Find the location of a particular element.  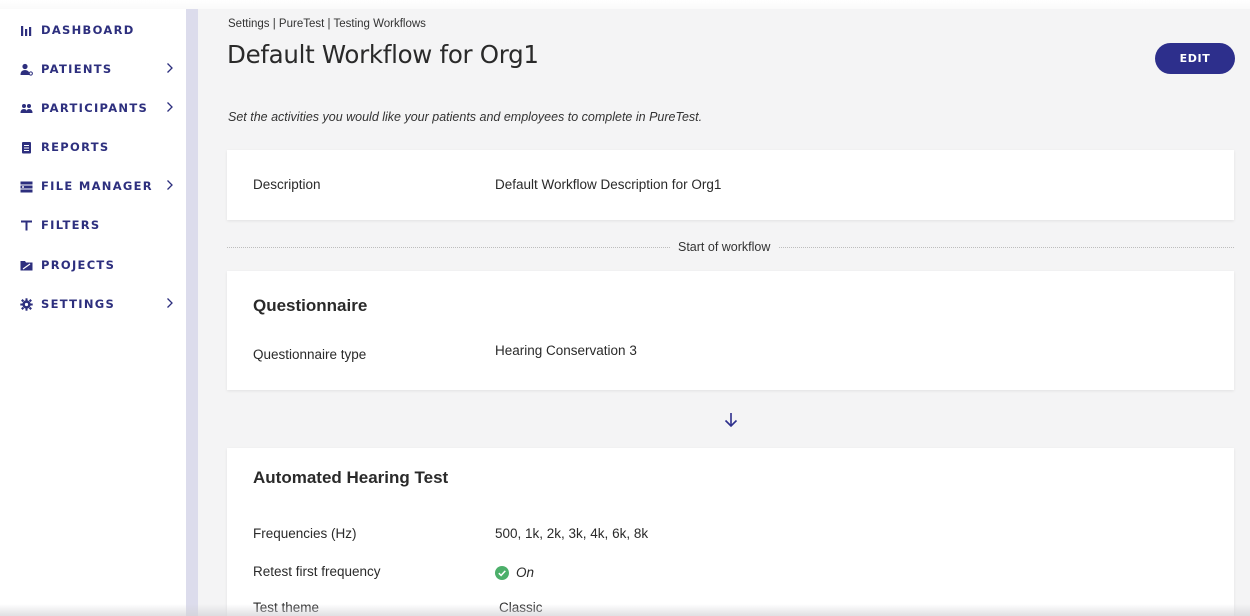

sidebar-item-label: FILTERS is located at coordinates (71, 225).